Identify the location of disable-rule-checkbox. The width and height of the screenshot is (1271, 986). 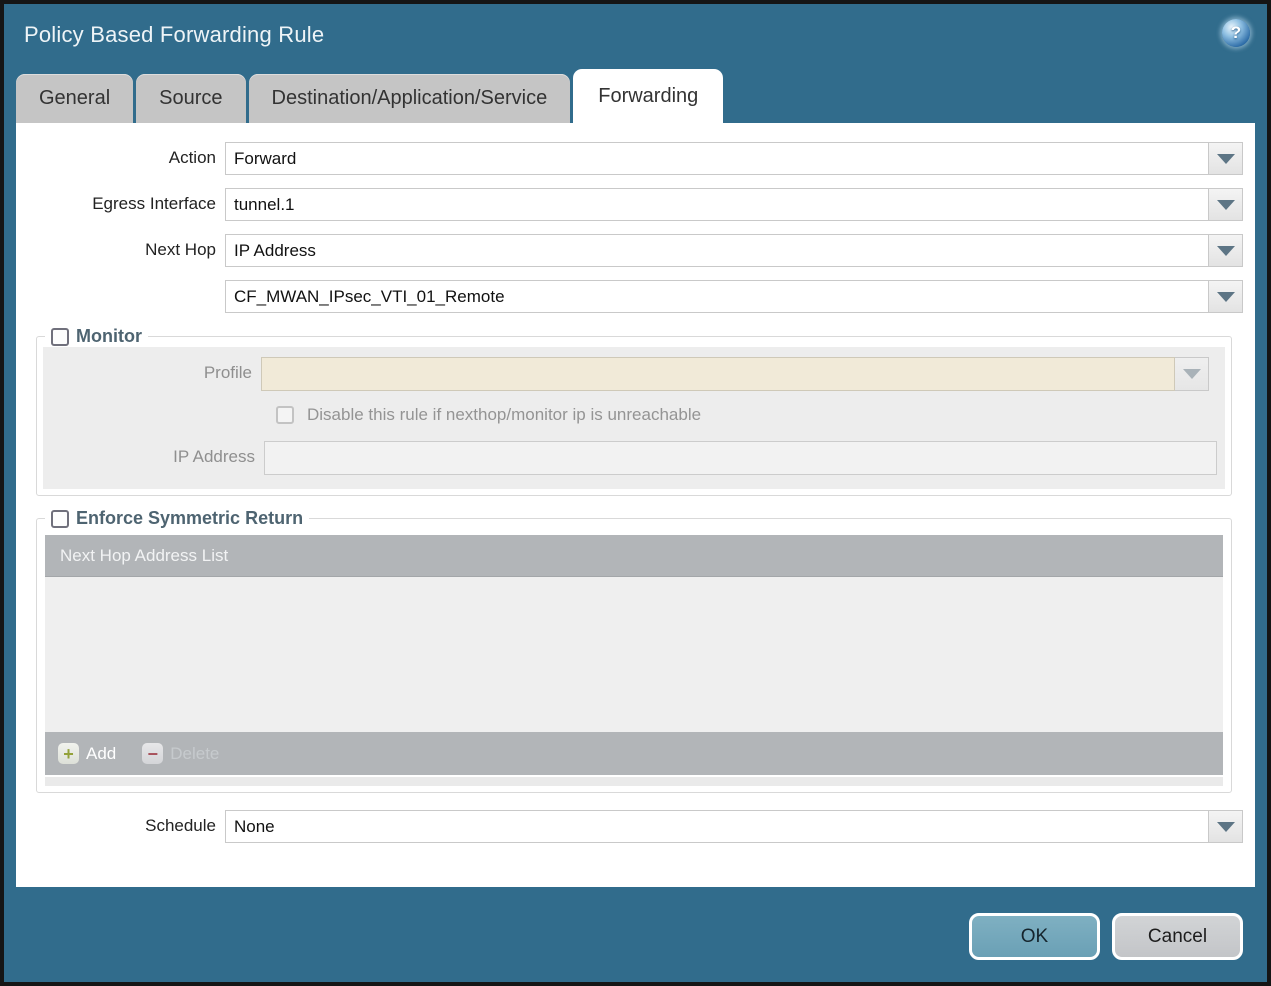
(285, 415).